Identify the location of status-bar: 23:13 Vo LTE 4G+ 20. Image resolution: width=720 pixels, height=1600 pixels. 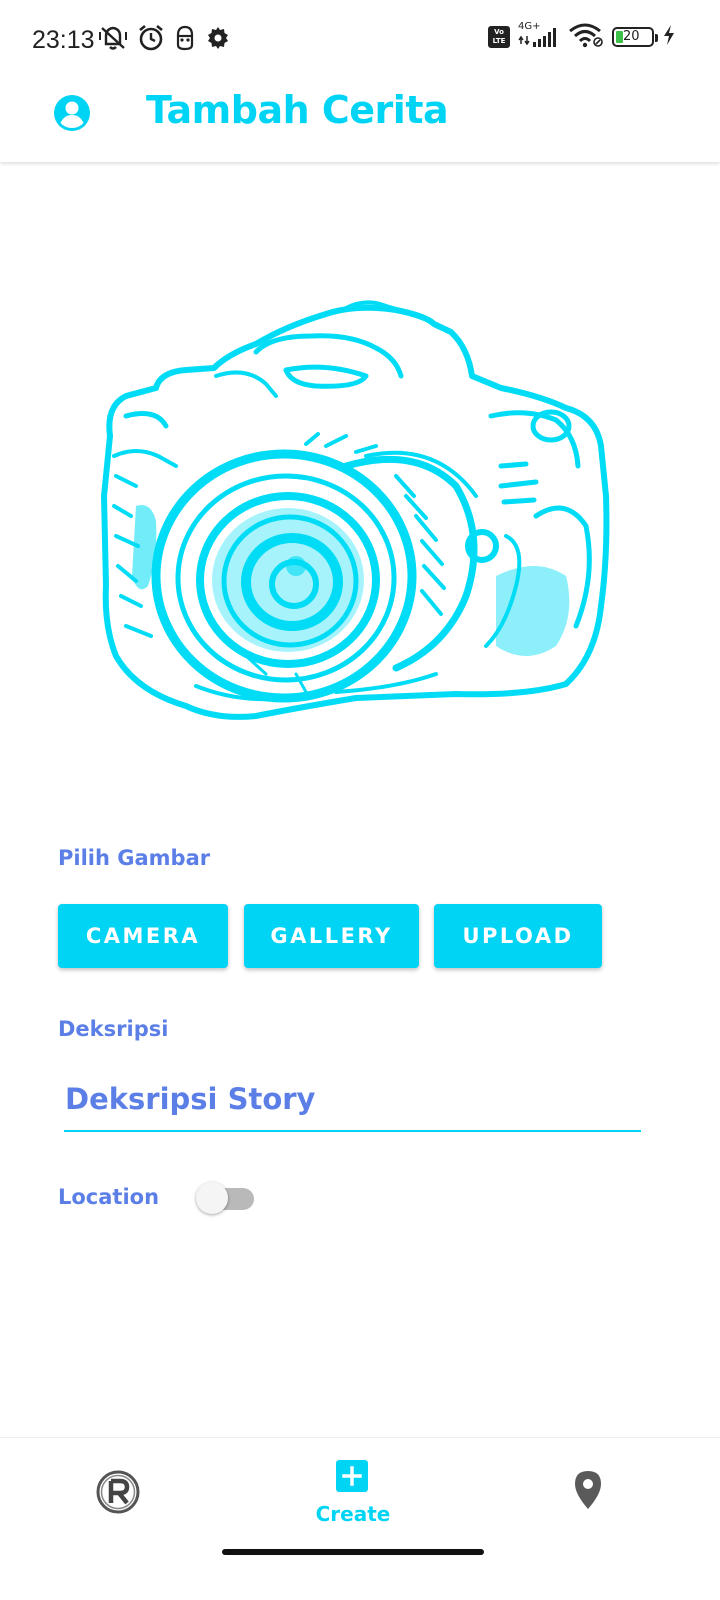
(360, 40).